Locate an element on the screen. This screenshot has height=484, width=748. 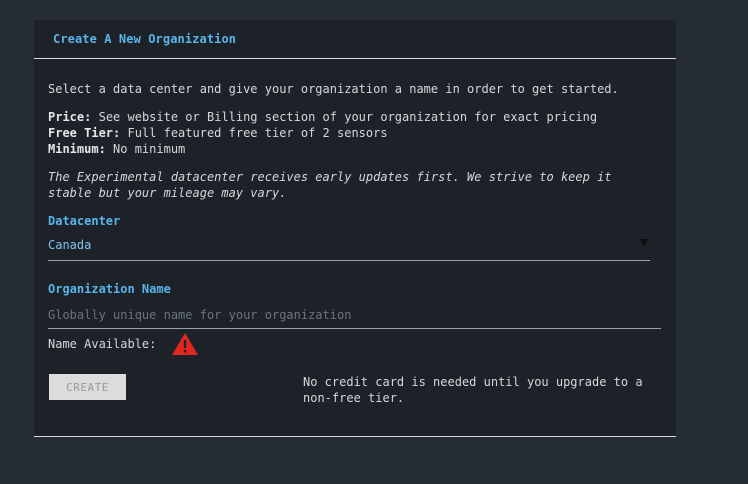
warning-icon is located at coordinates (185, 344).